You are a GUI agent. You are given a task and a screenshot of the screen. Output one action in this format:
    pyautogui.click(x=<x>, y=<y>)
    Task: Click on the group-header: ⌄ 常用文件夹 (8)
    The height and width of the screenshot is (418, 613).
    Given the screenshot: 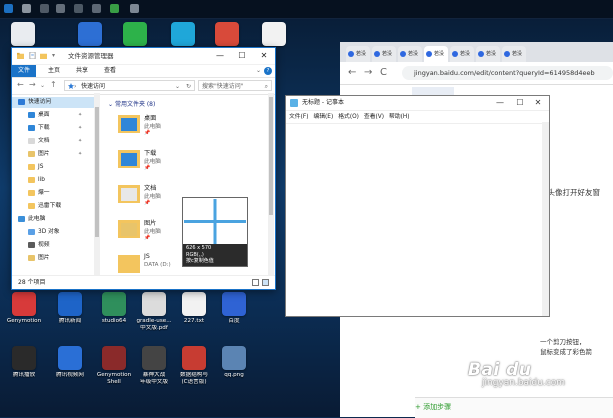 What is the action you would take?
    pyautogui.click(x=131, y=103)
    